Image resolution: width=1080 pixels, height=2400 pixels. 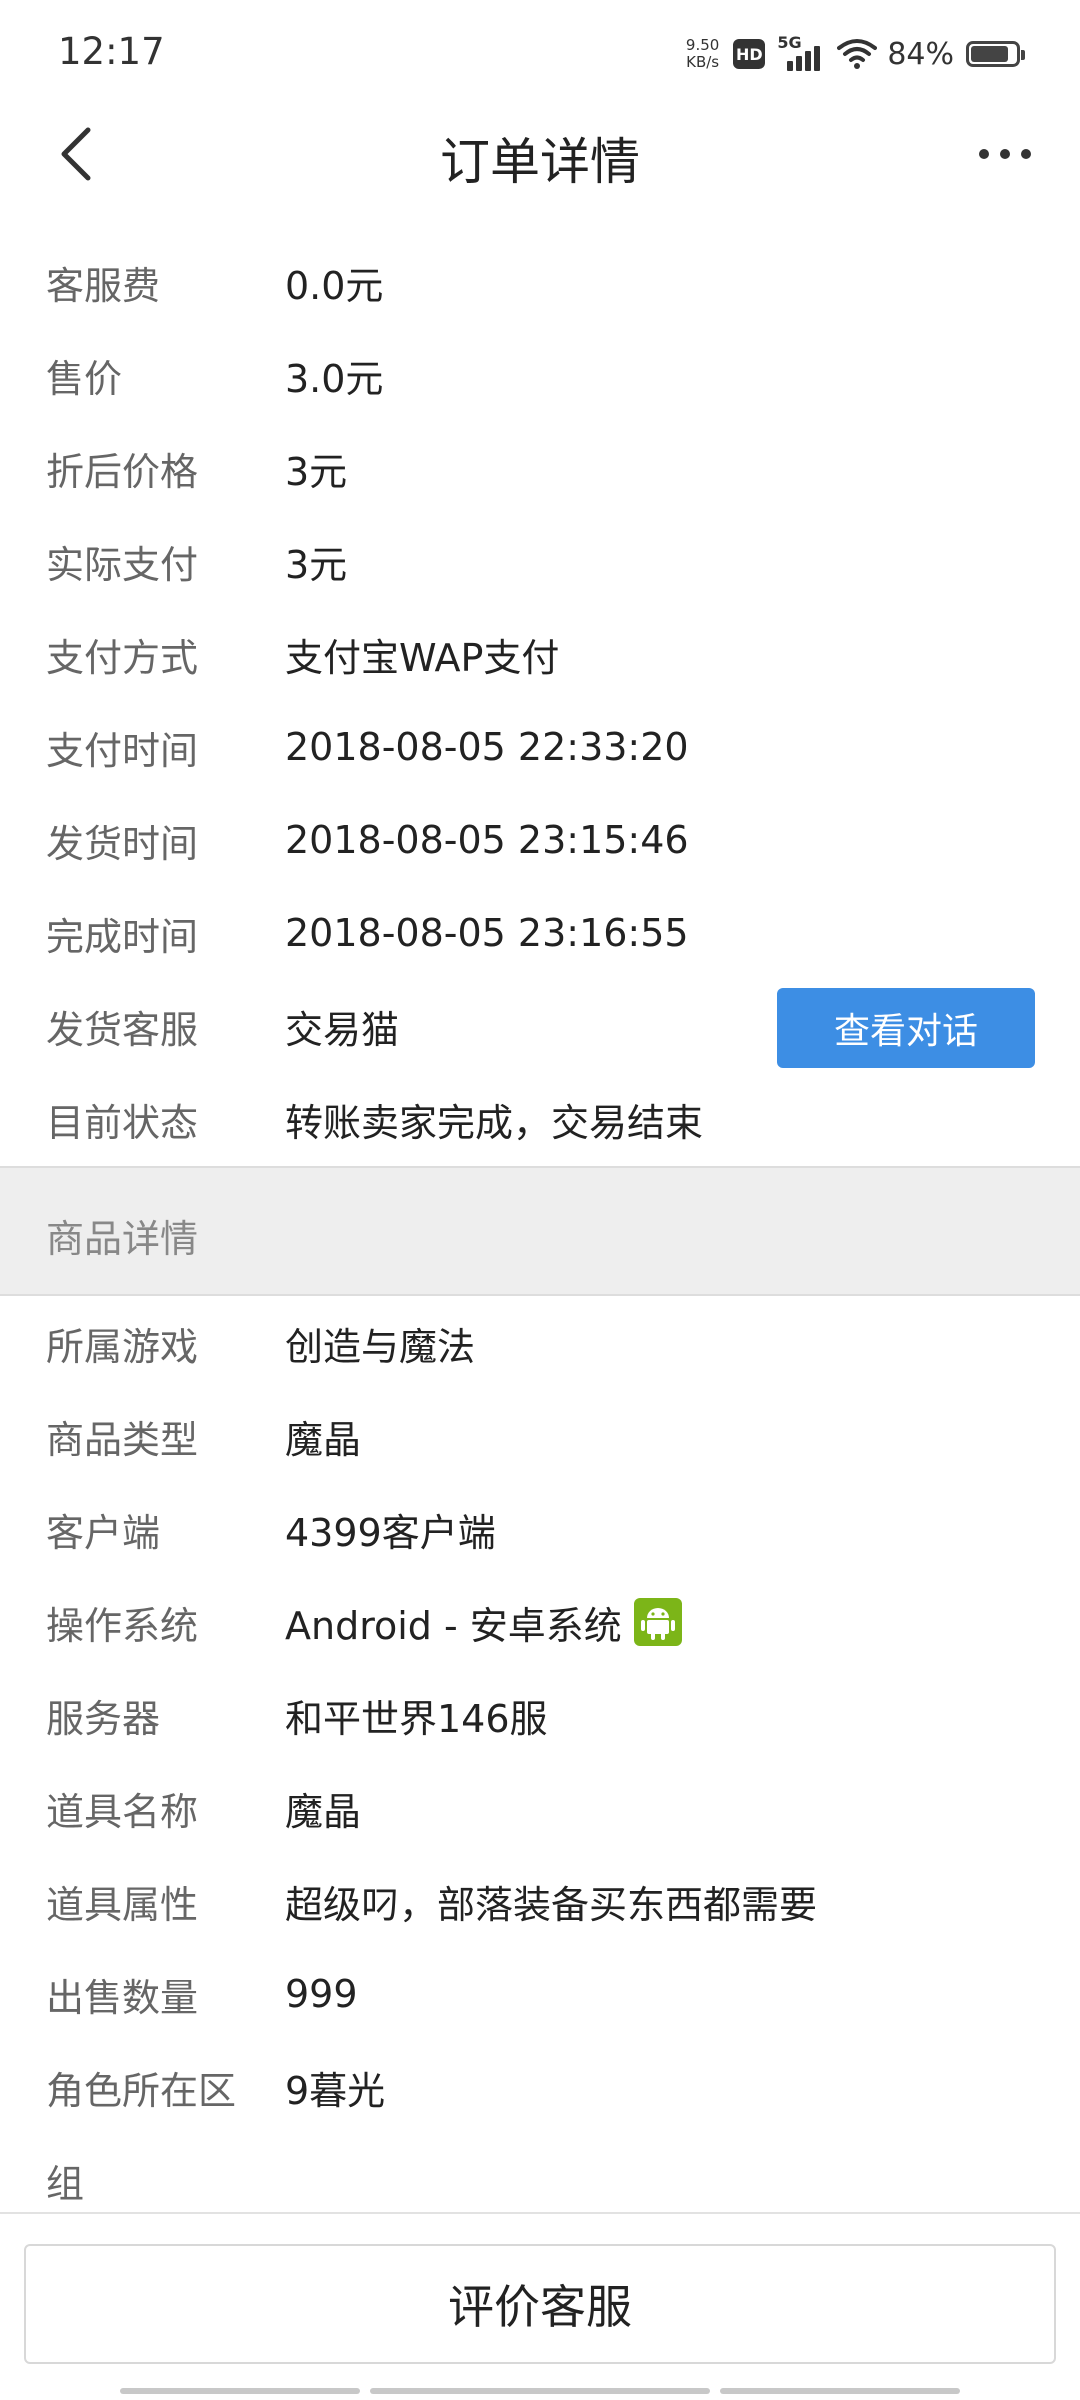 I want to click on goods-row-type: 商品类型 魔晶, so click(x=540, y=1436).